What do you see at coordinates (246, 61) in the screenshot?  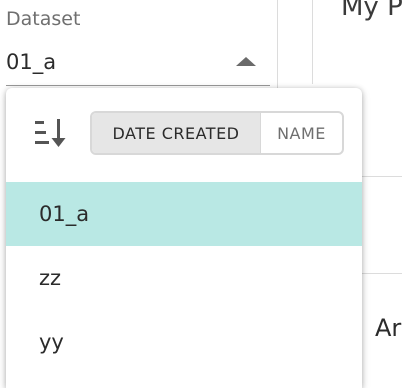 I see `caret-up-icon` at bounding box center [246, 61].